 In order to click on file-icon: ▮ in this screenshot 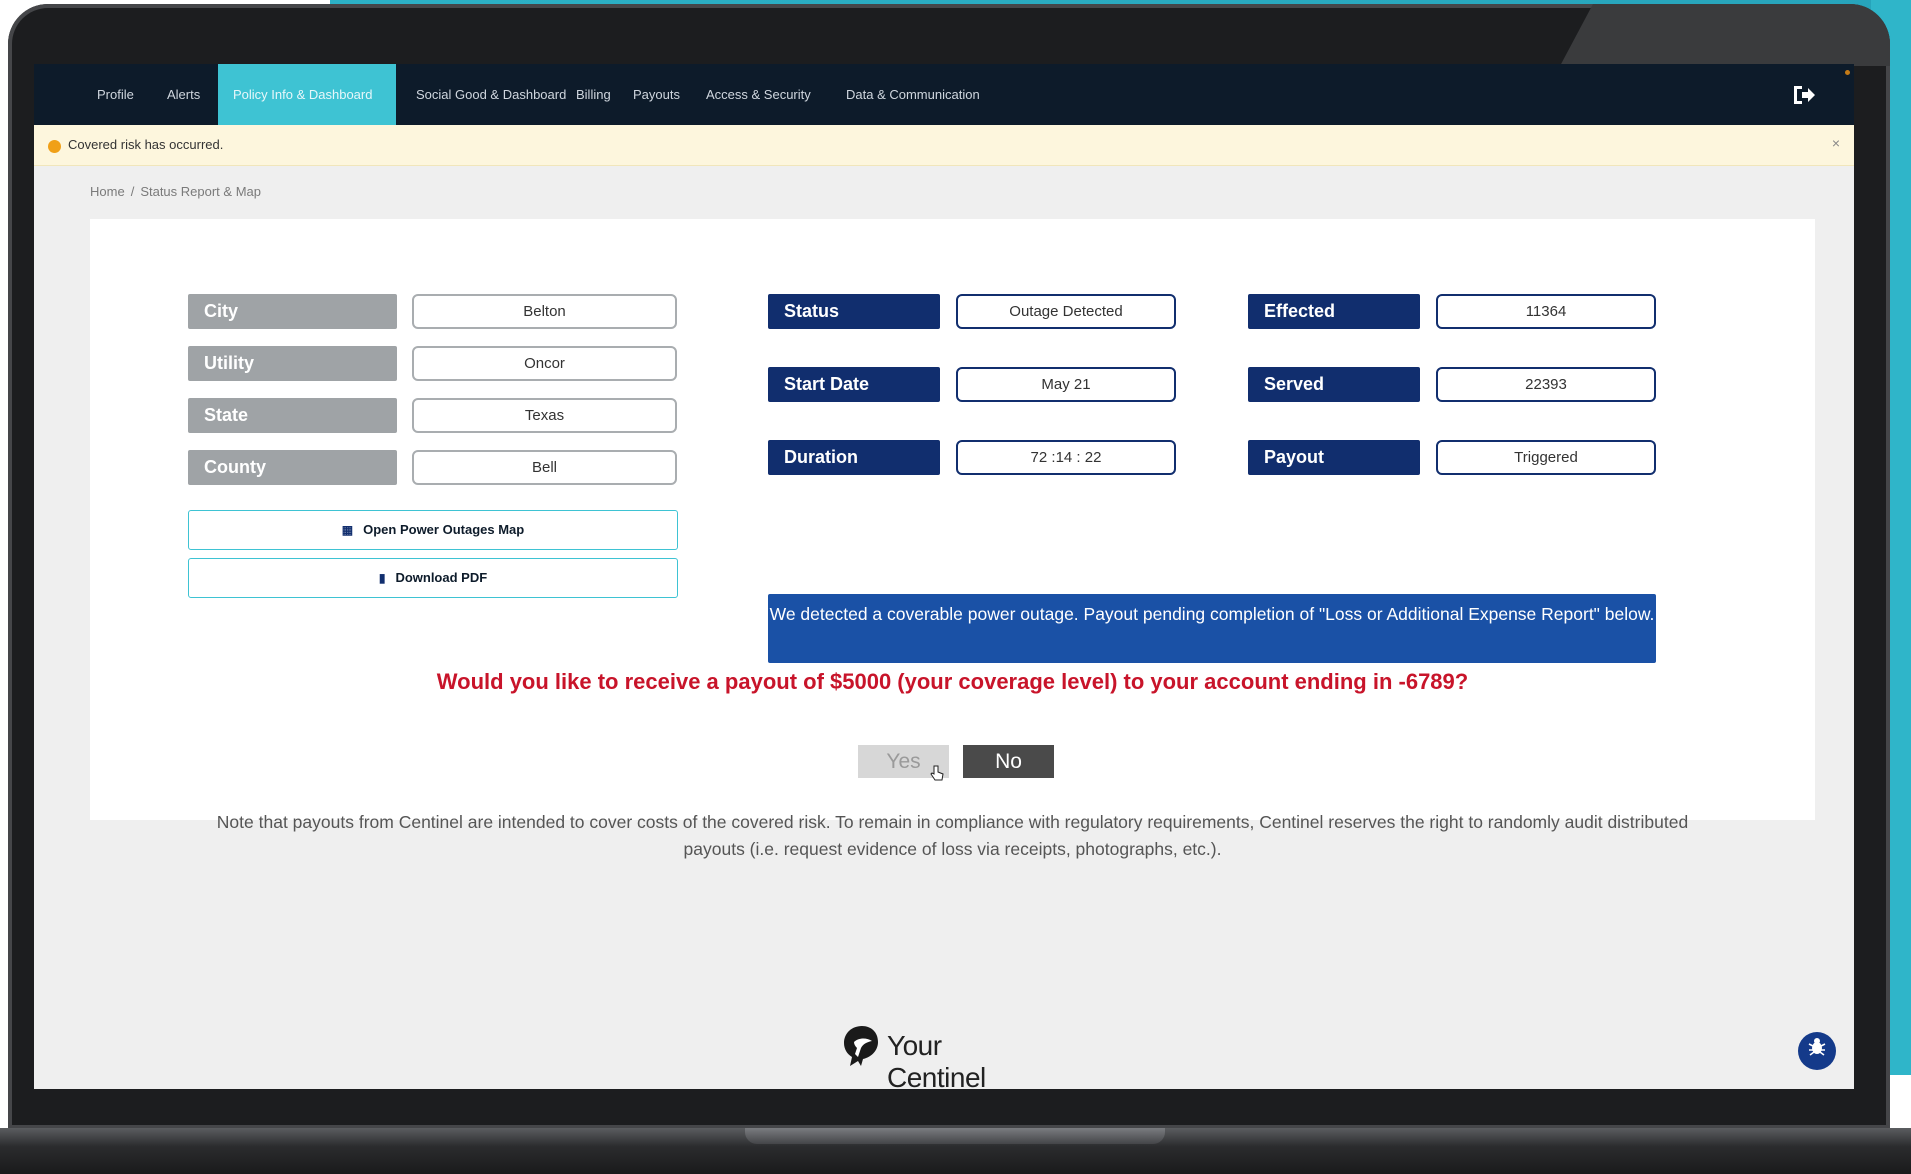, I will do `click(382, 578)`.